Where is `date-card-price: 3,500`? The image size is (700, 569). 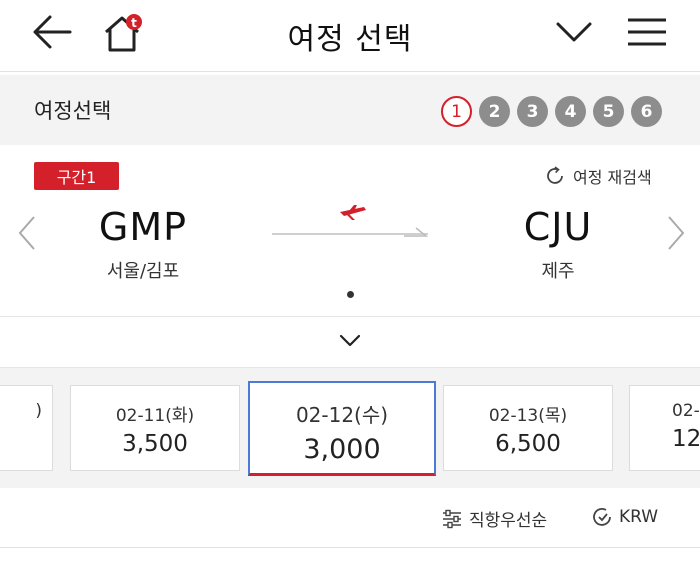 date-card-price: 3,500 is located at coordinates (155, 444).